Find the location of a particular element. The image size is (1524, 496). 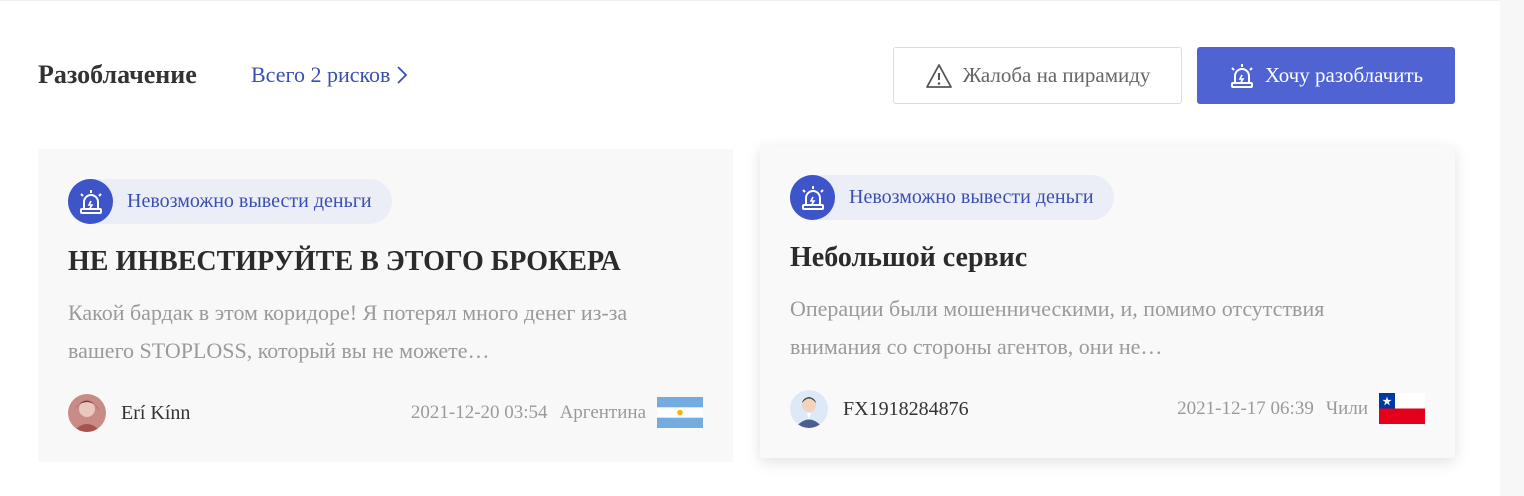

card-author: Erí Kínn is located at coordinates (129, 413).